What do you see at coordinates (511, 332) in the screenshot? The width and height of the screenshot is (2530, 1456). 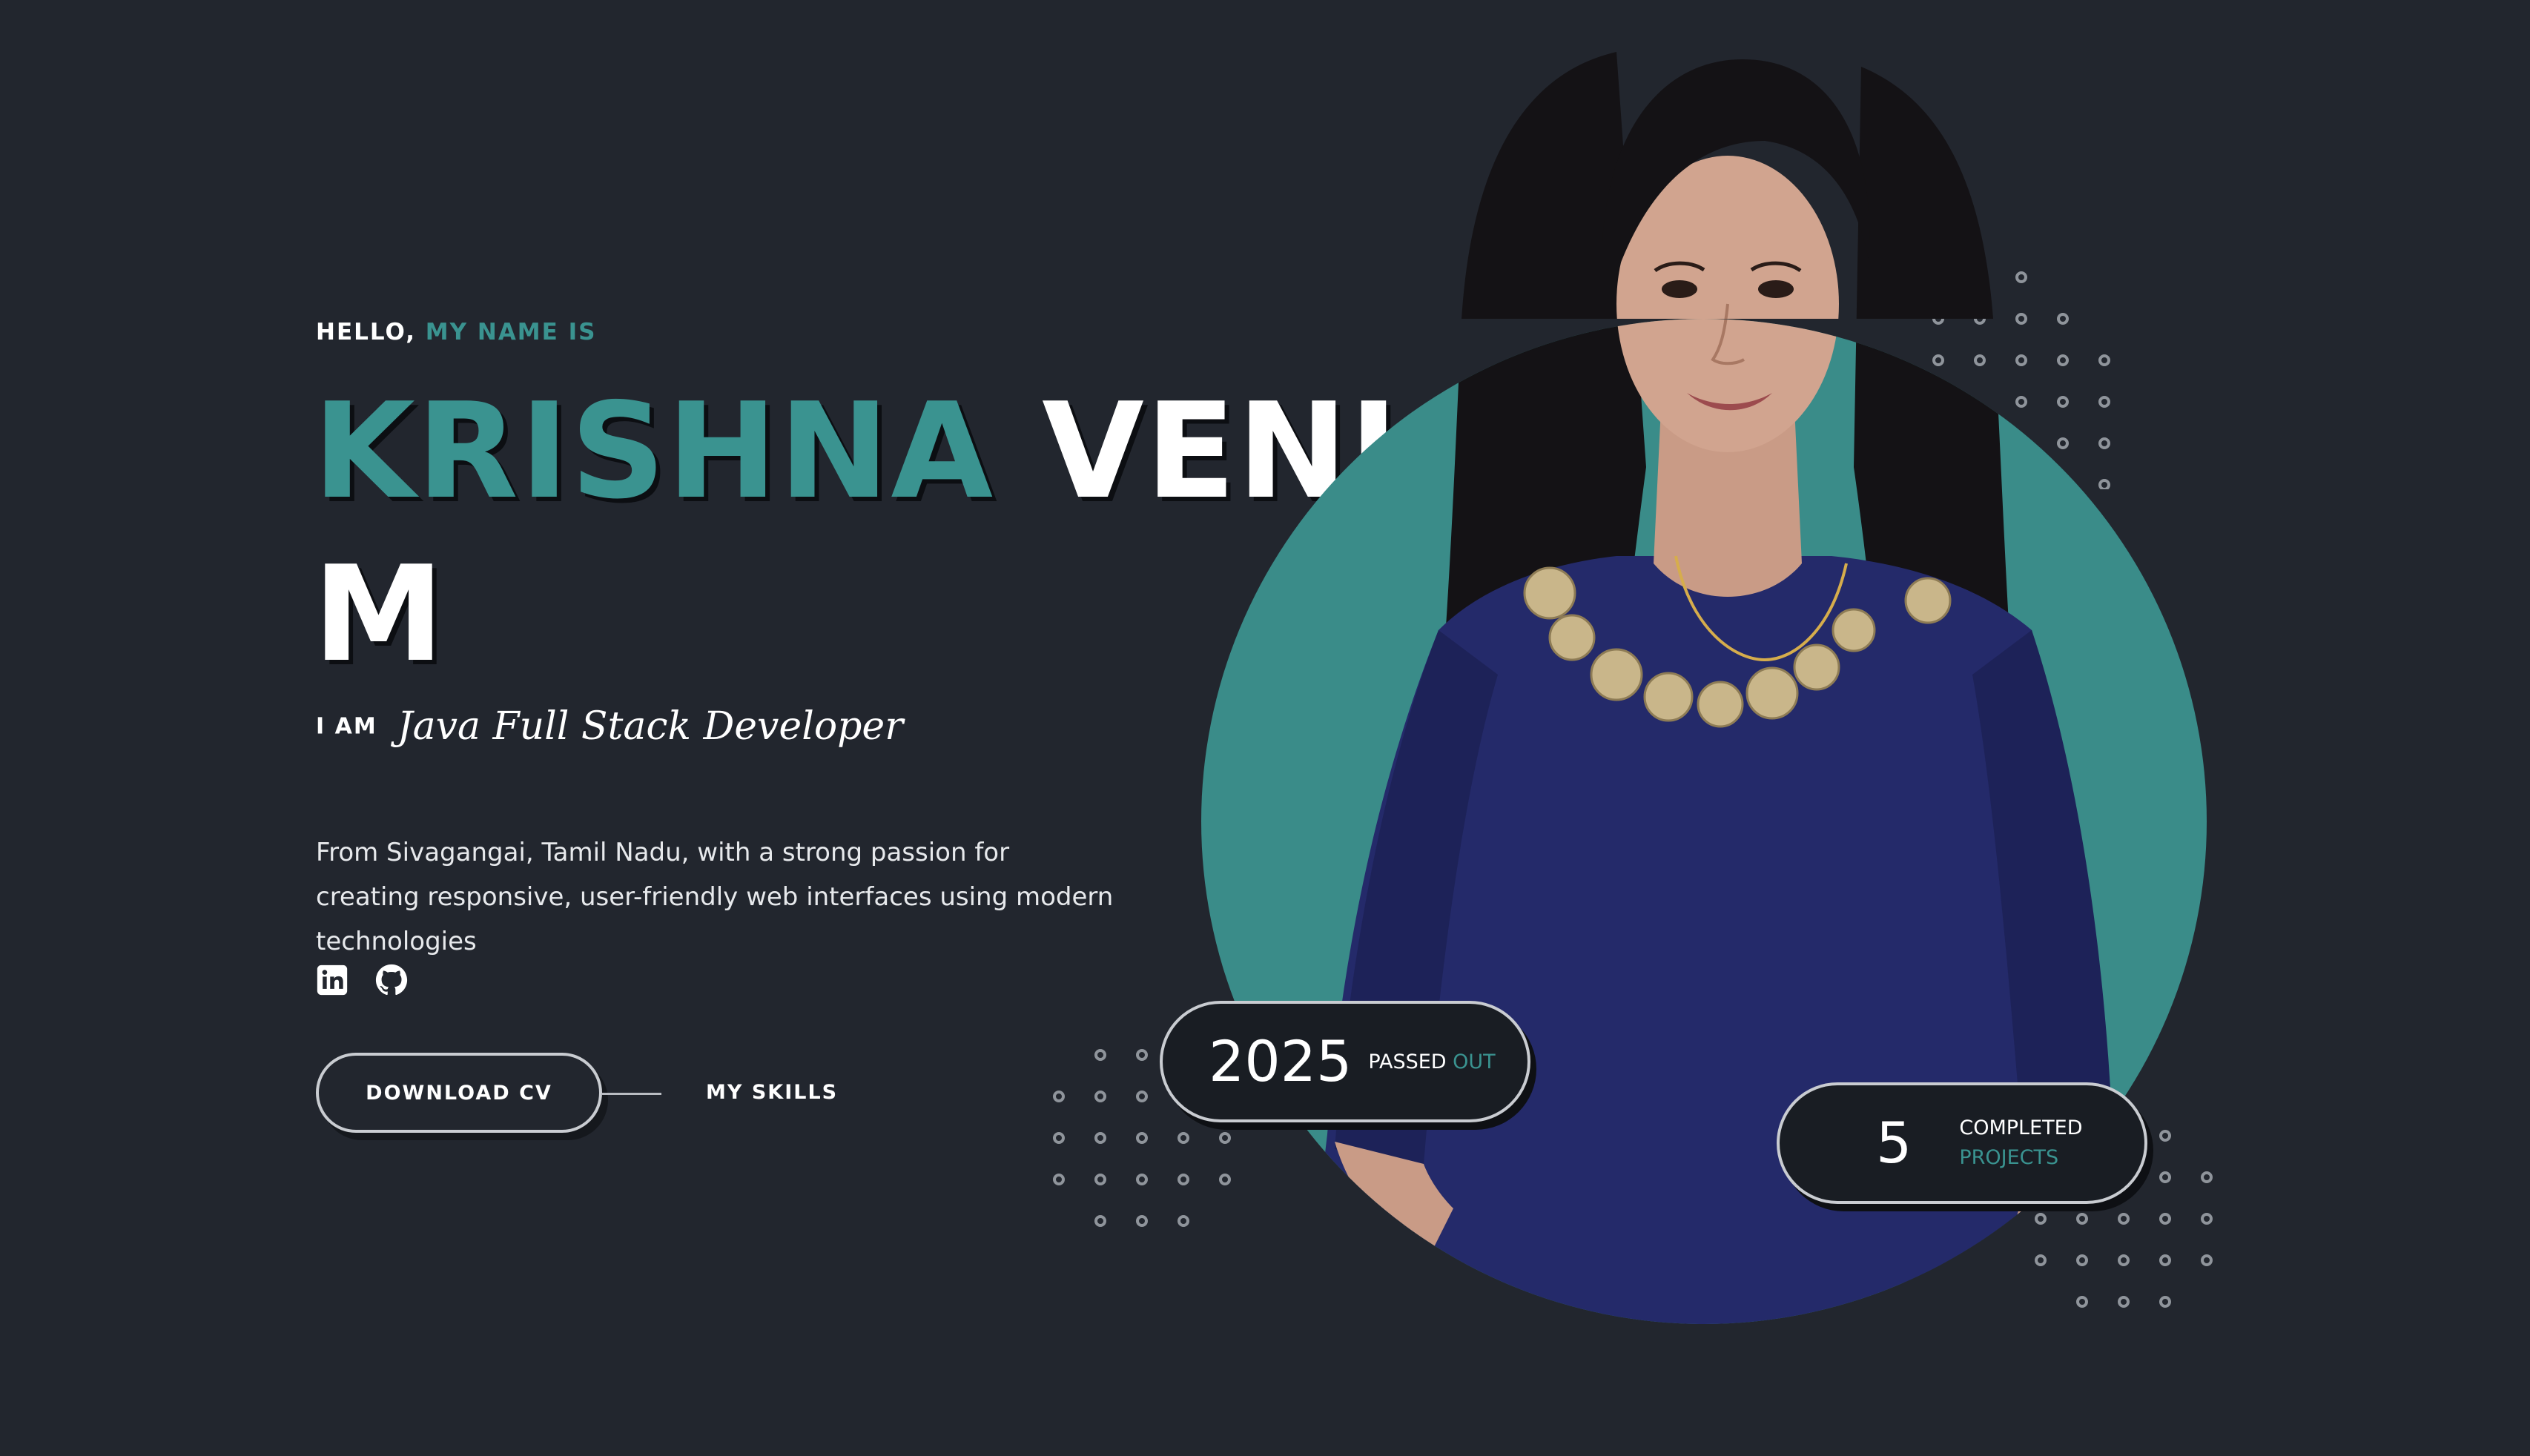 I see `greeting-accent: MY NAME IS` at bounding box center [511, 332].